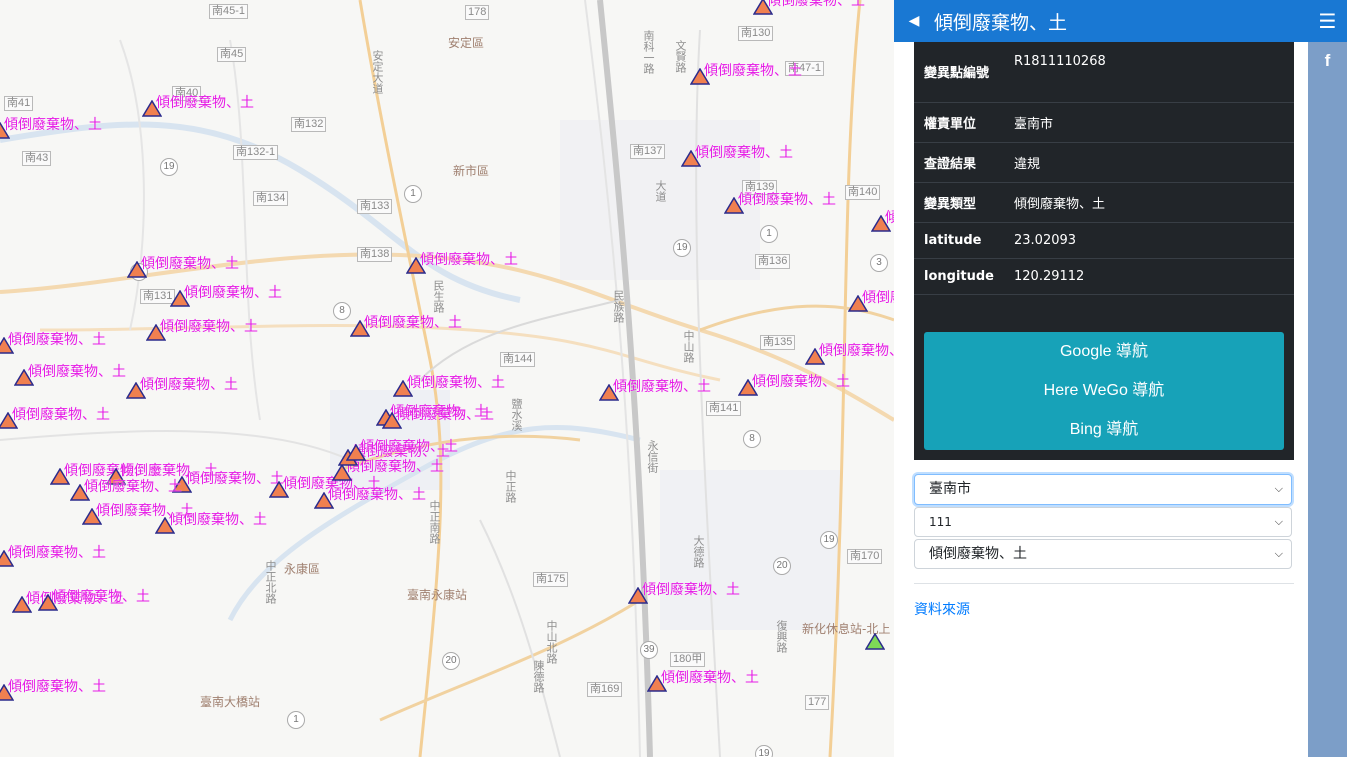 This screenshot has height=757, width=1347. What do you see at coordinates (940, 522) in the screenshot?
I see `year-select-value: 111` at bounding box center [940, 522].